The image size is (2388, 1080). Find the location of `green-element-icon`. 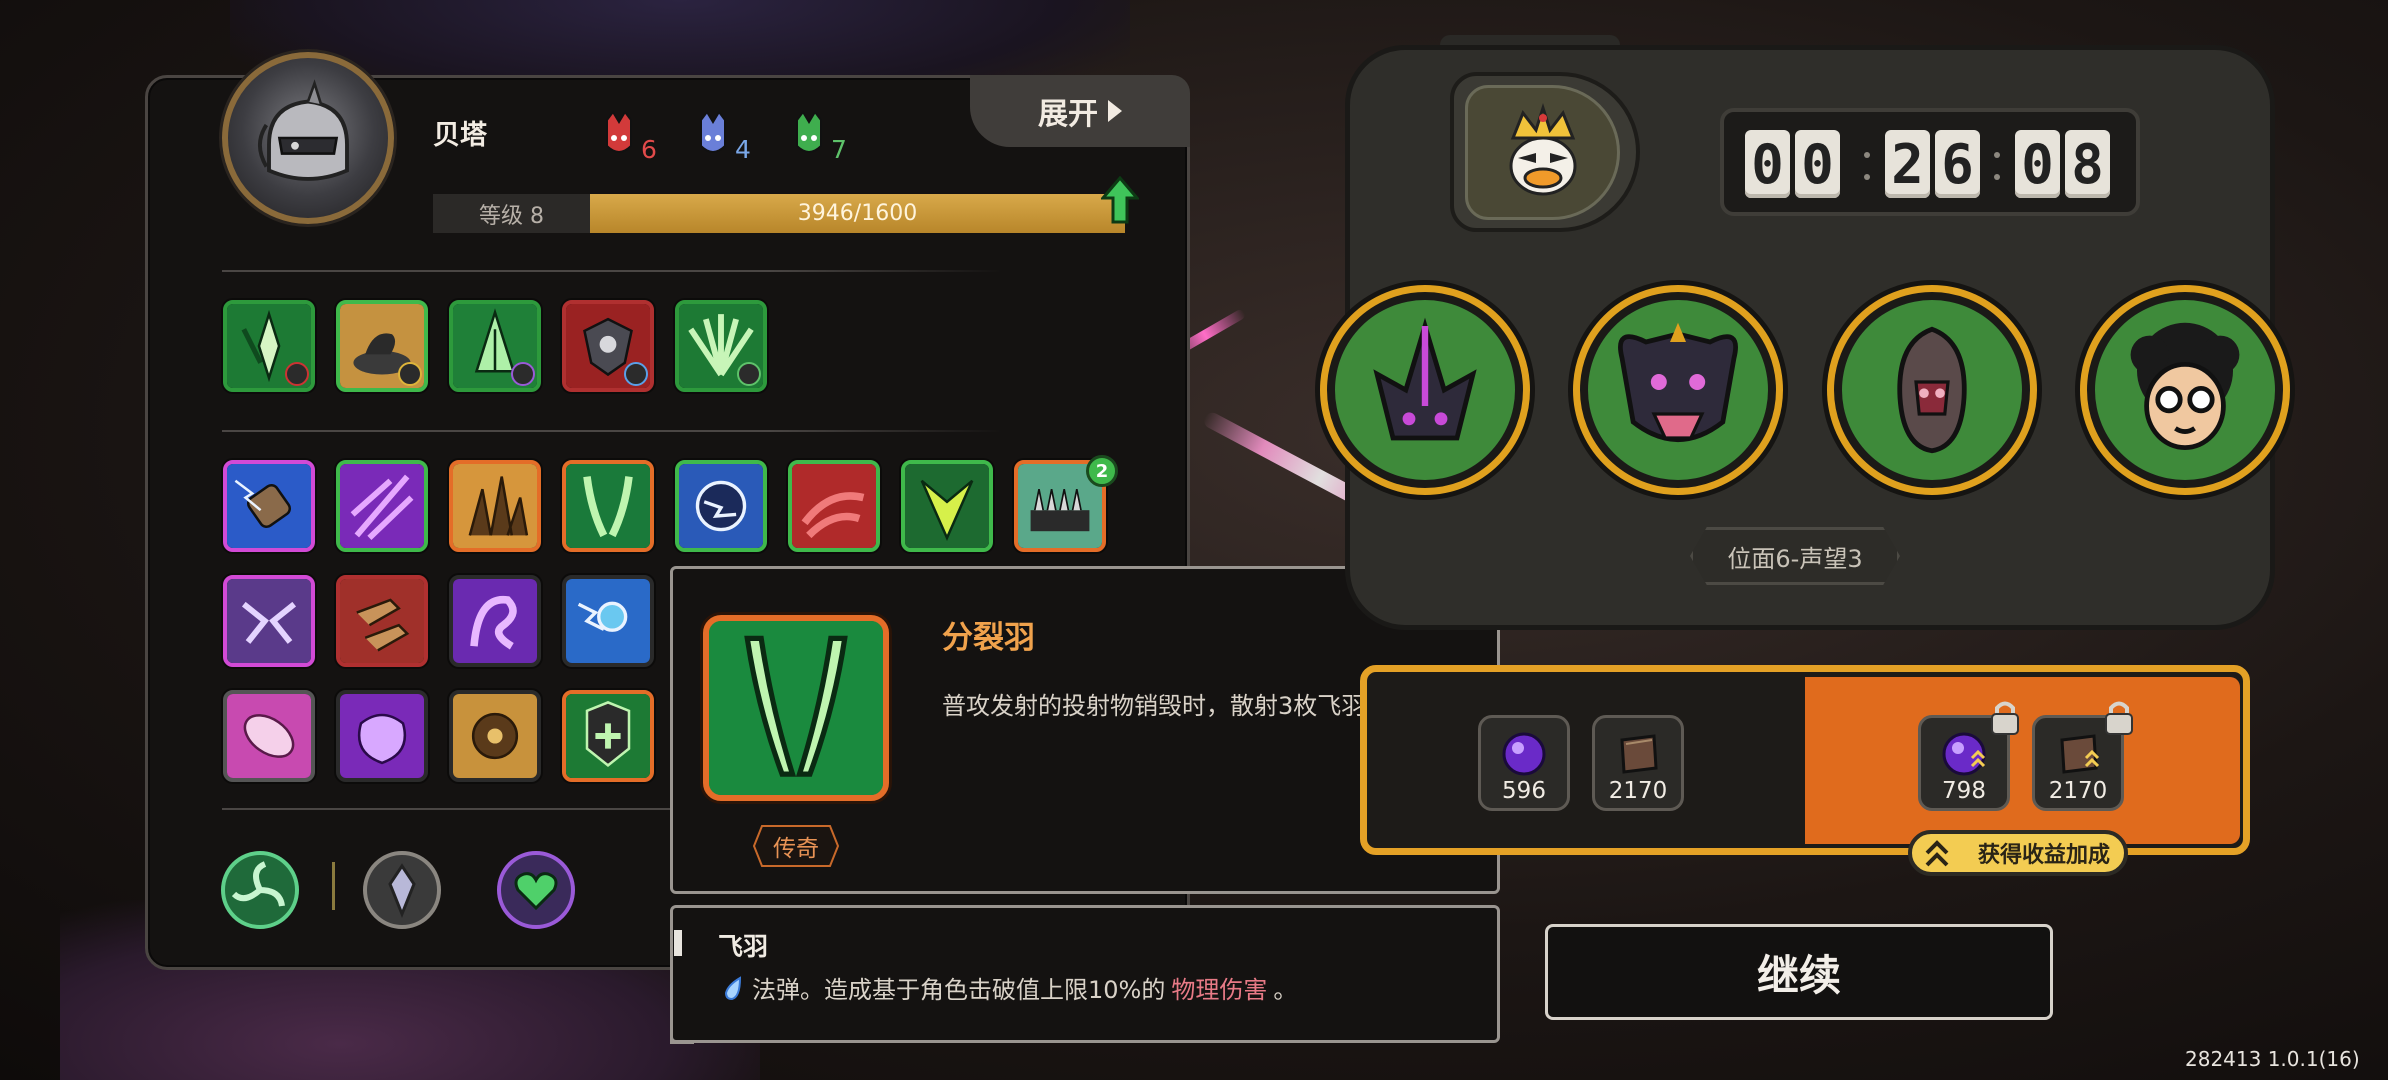

green-element-icon is located at coordinates (749, 374).